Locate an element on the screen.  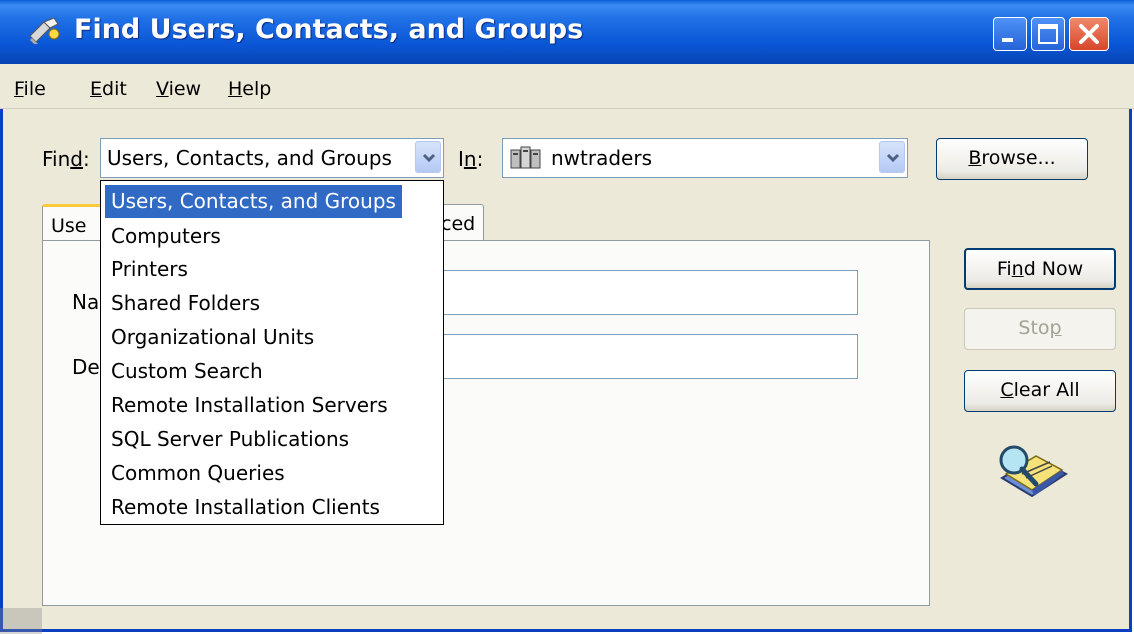
find-label-post: : is located at coordinates (86, 159).